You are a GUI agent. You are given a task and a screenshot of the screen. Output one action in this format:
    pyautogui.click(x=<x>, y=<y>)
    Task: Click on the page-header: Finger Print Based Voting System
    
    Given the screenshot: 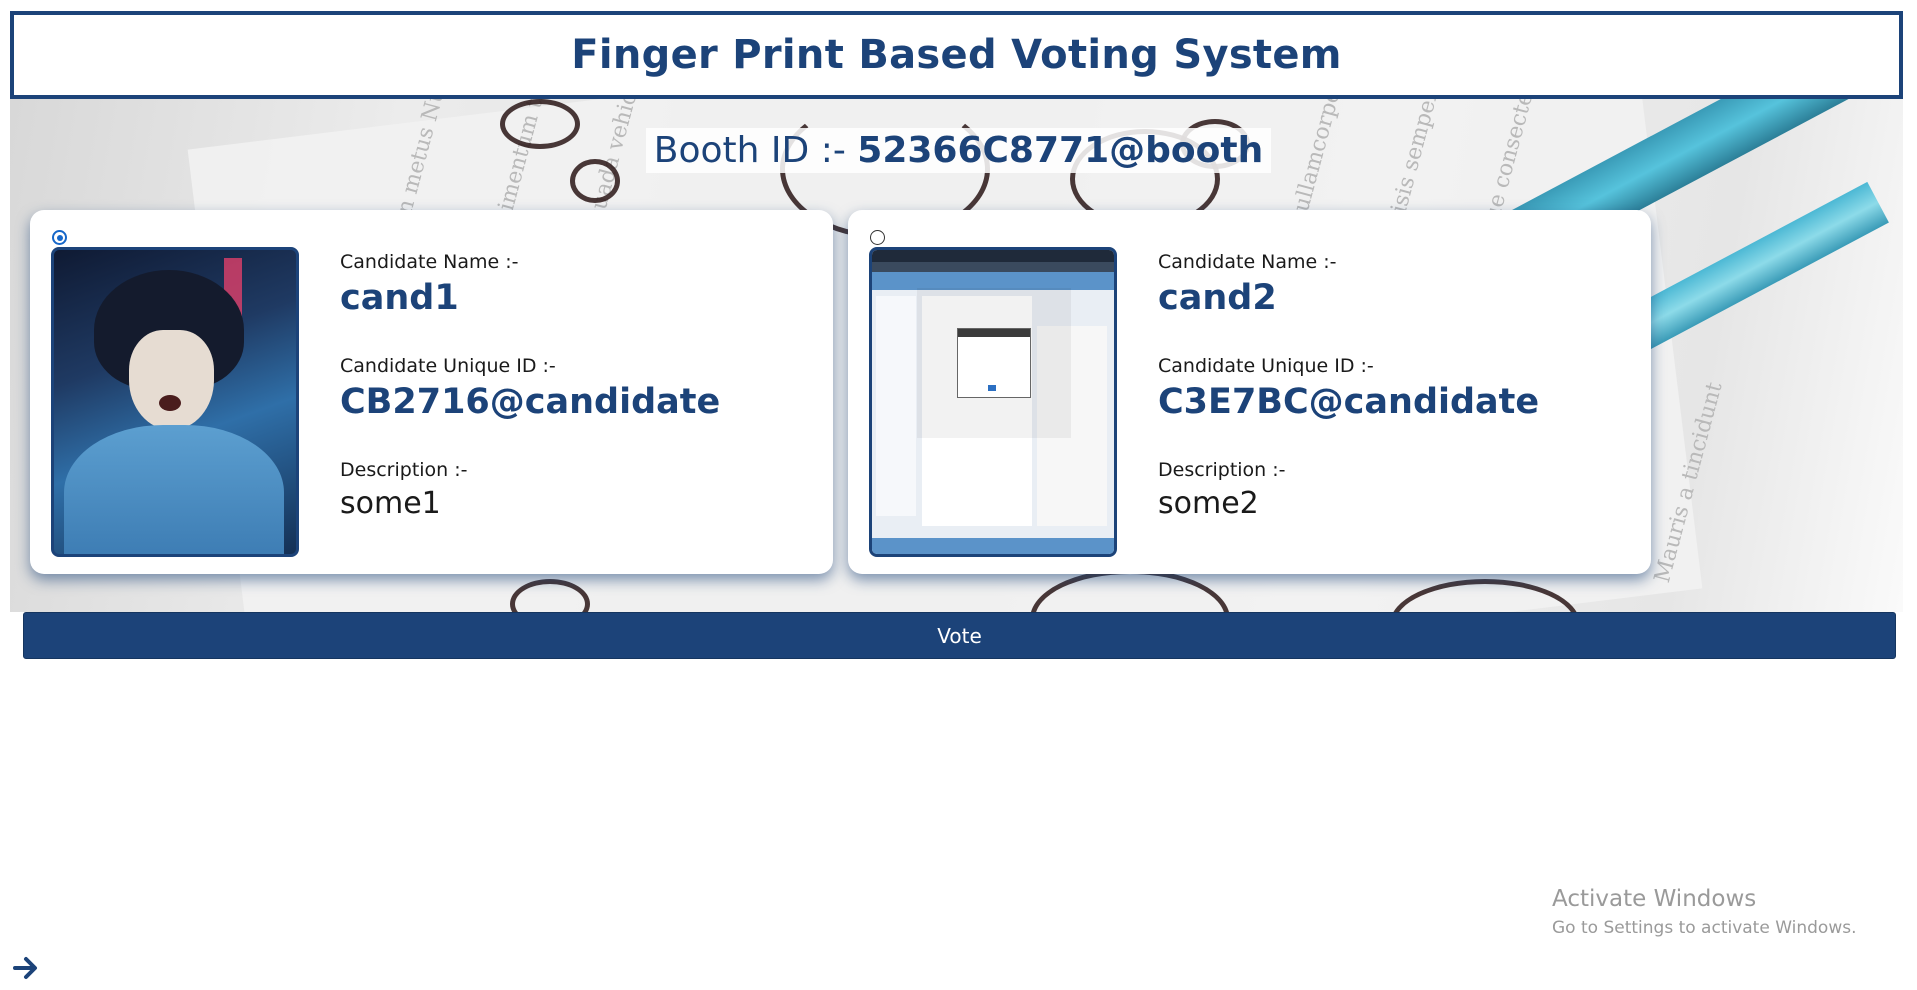 What is the action you would take?
    pyautogui.click(x=956, y=55)
    